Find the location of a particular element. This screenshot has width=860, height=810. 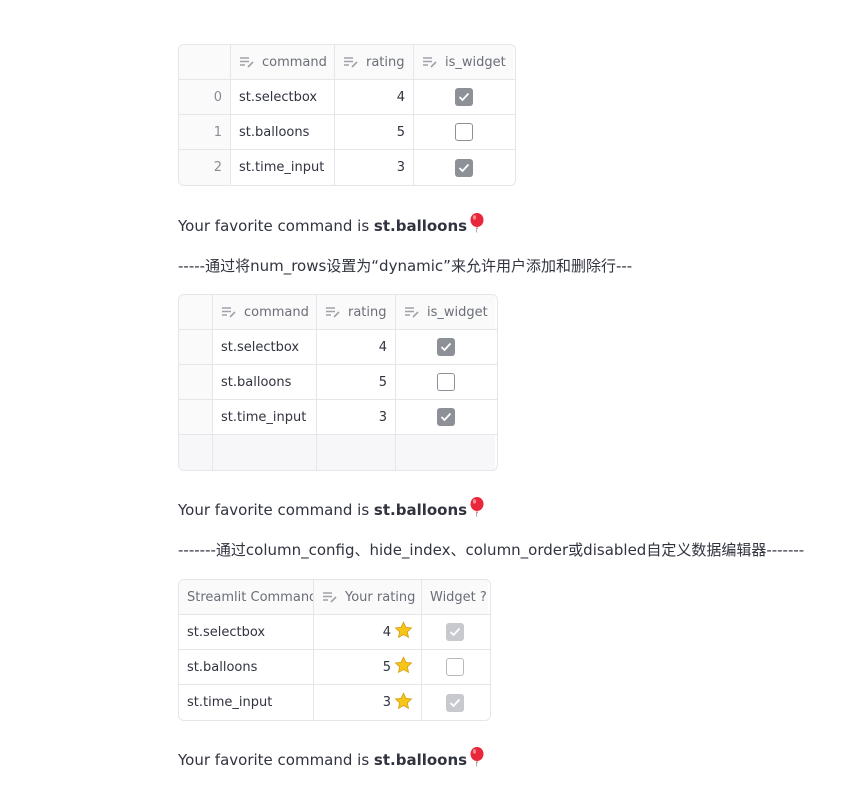

table-row: 1 st.balloons 5 is located at coordinates (347, 132).